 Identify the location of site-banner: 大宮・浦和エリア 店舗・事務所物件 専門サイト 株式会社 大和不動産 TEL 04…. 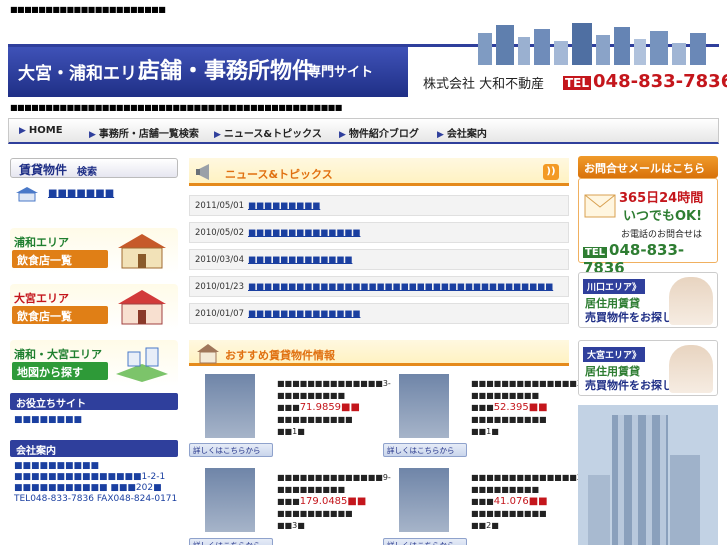
(367, 60).